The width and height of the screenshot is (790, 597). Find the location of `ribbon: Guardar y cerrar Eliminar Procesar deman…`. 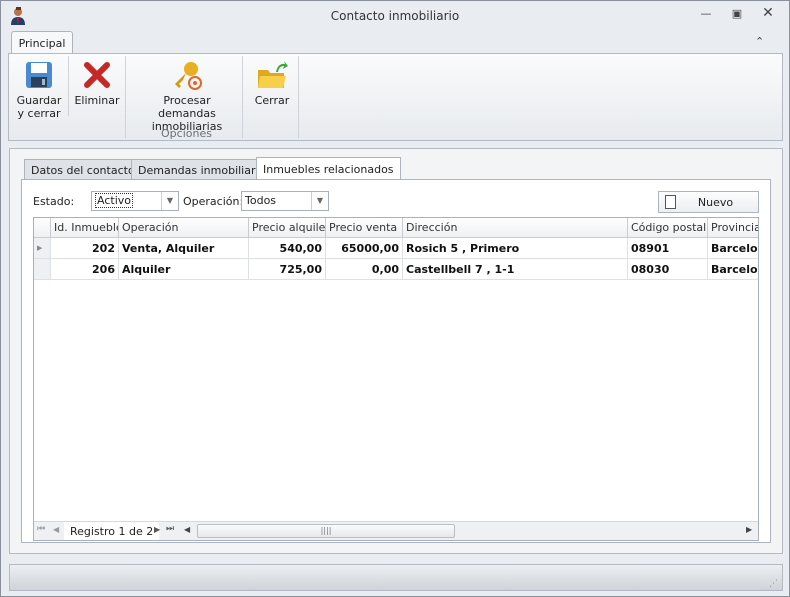

ribbon: Guardar y cerrar Eliminar Procesar deman… is located at coordinates (395, 97).